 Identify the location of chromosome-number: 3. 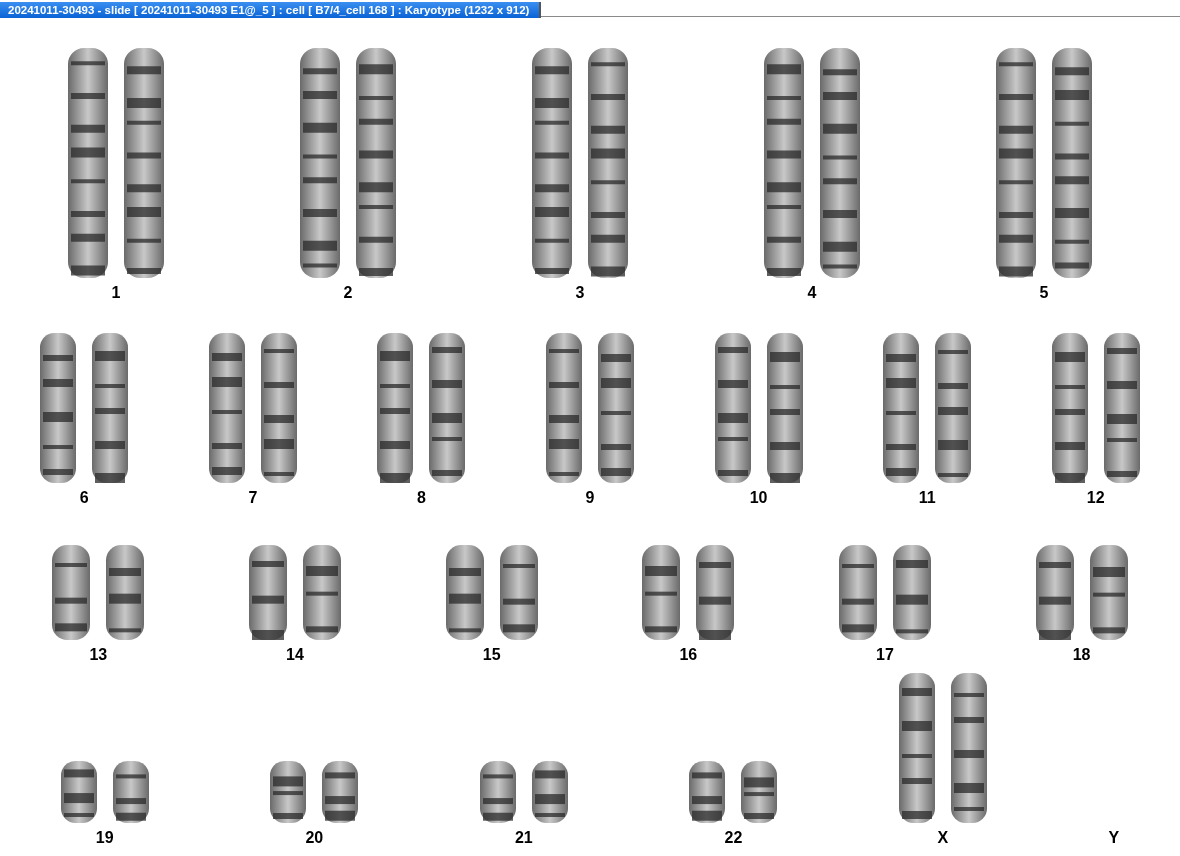
(580, 293).